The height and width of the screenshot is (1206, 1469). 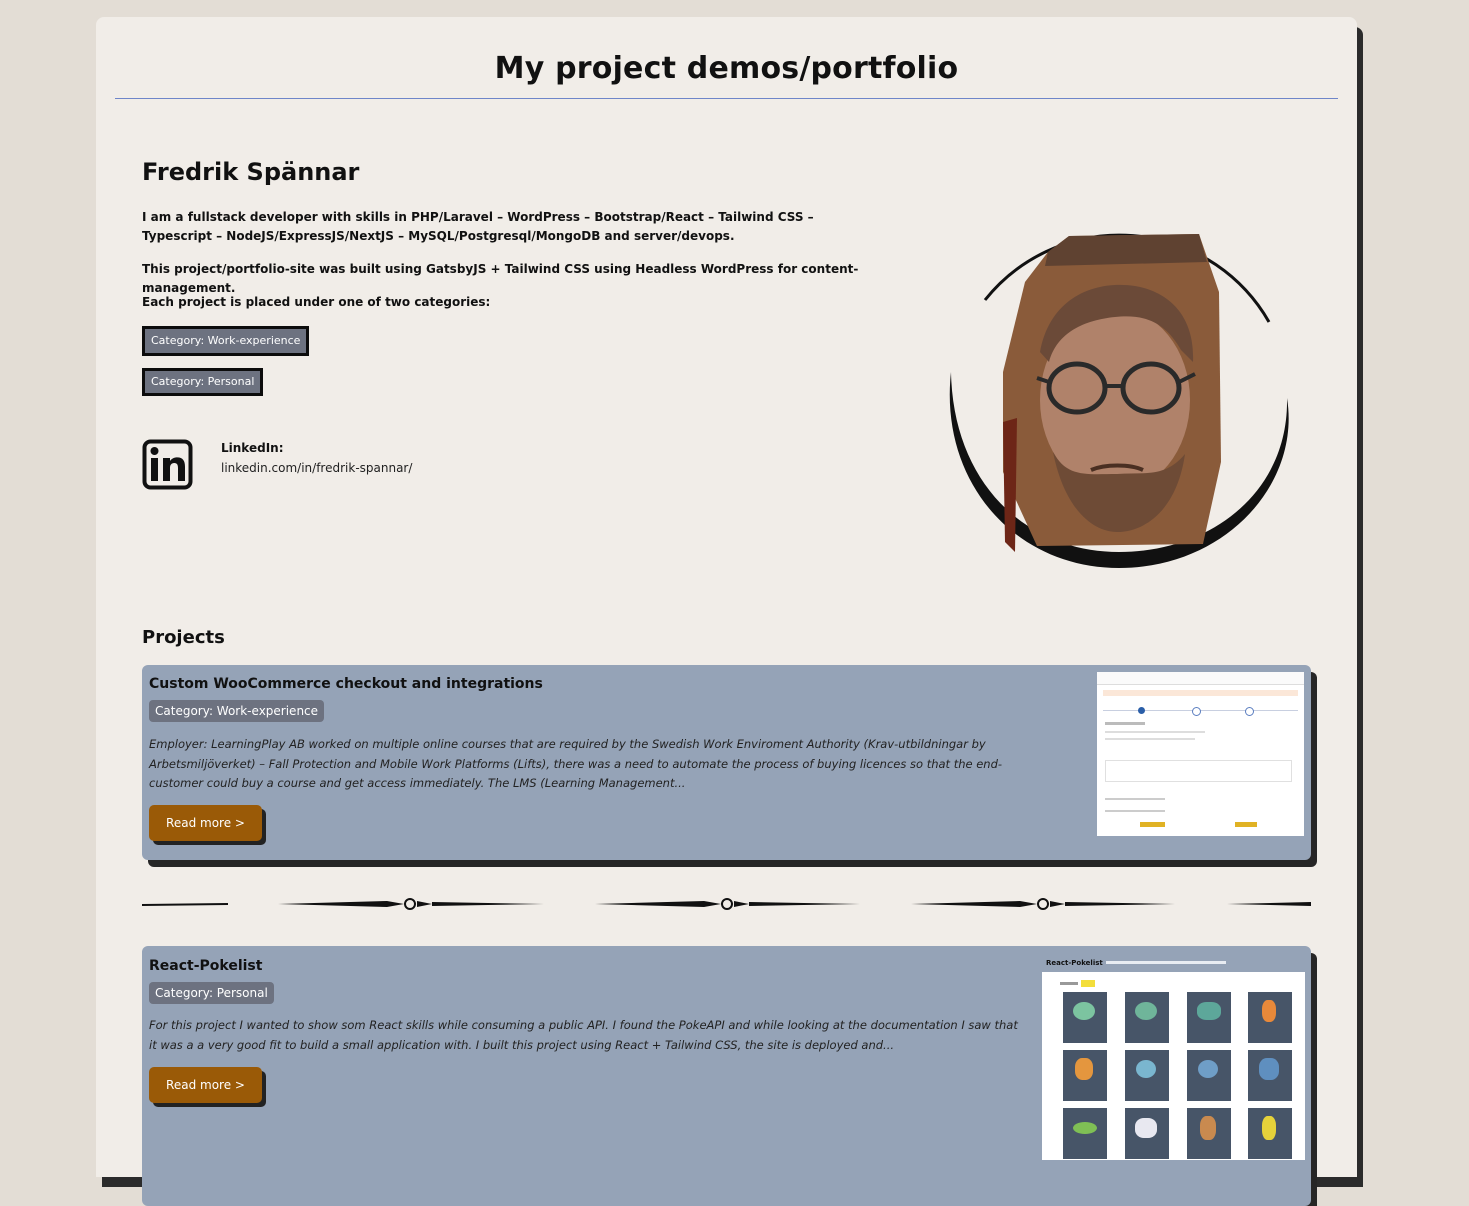 I want to click on linkedin-label: LinkedIn:, so click(x=252, y=448).